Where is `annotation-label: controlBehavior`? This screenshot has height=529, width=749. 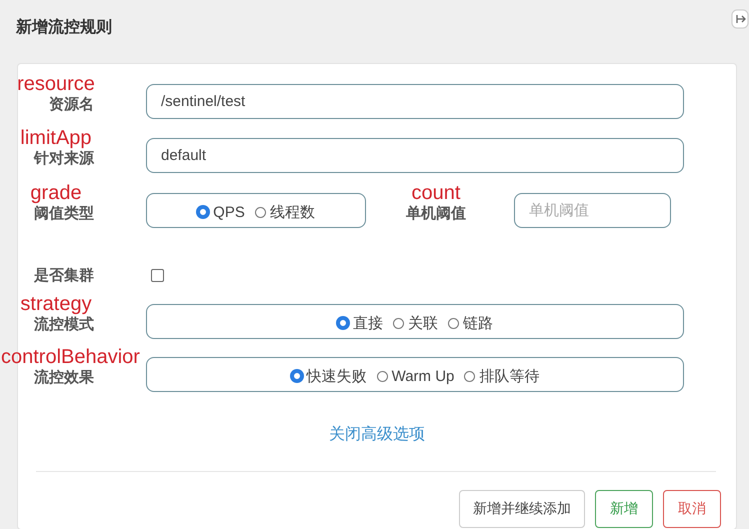
annotation-label: controlBehavior is located at coordinates (70, 357).